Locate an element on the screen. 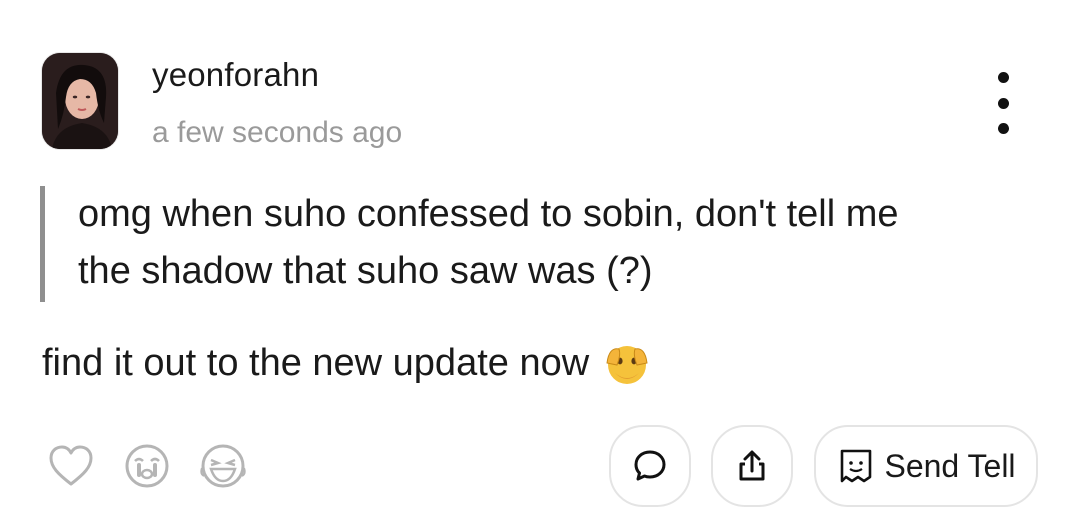  share-upload-icon is located at coordinates (752, 465).